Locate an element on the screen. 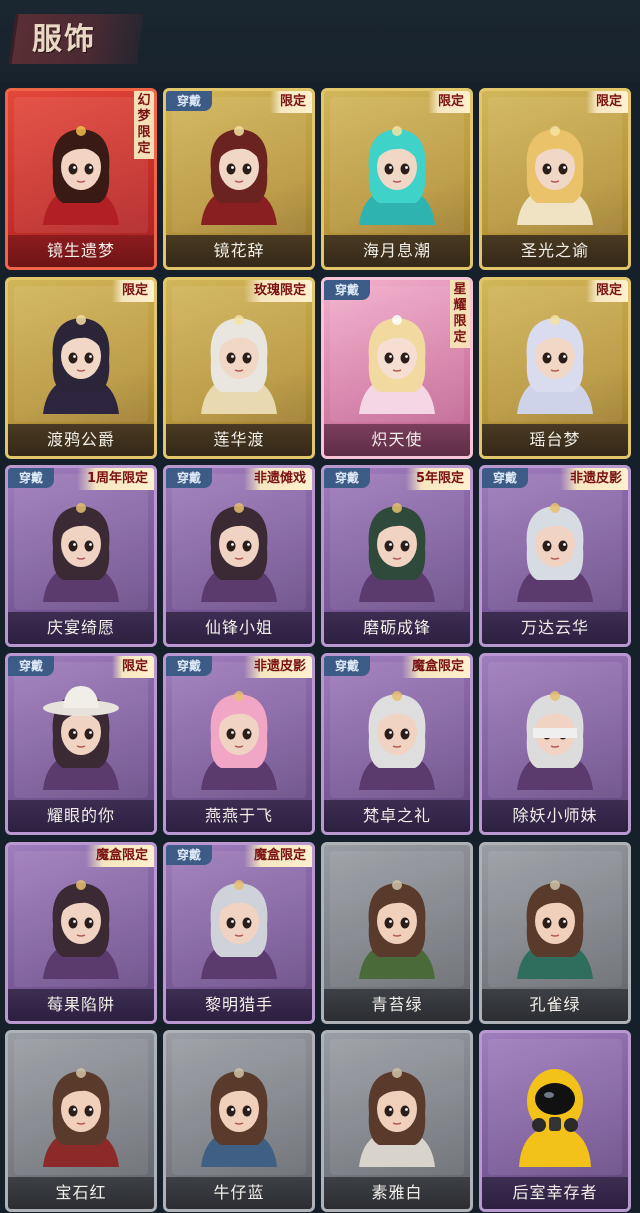  costume-name: 素雅白 is located at coordinates (397, 1193).